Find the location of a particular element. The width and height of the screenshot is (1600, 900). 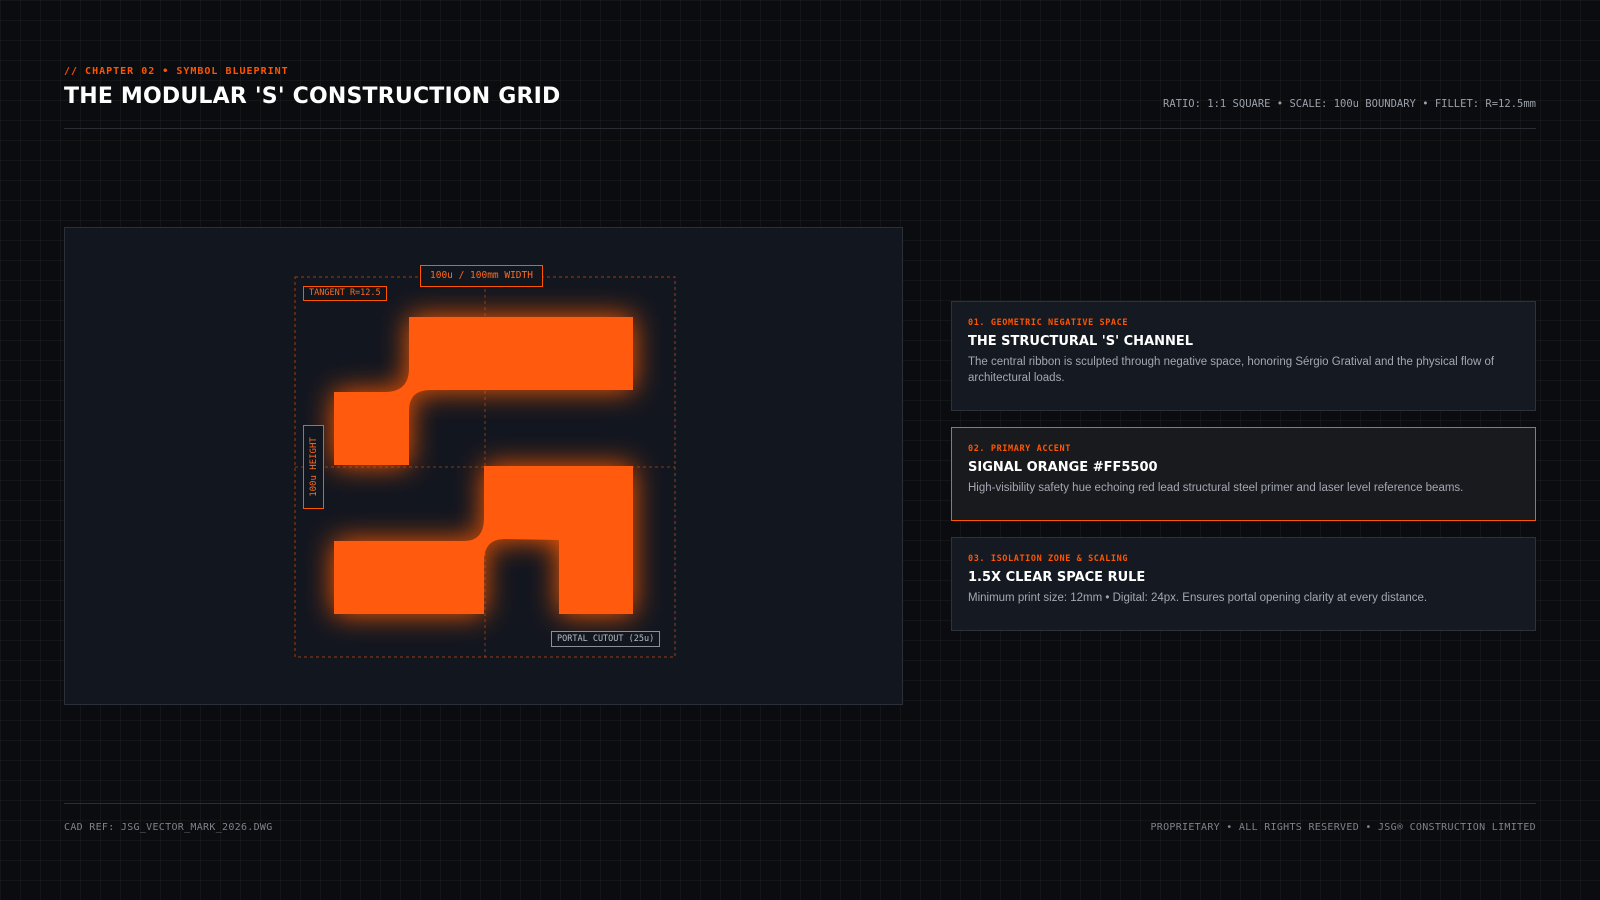

construction-grid-drawing is located at coordinates (485, 467).